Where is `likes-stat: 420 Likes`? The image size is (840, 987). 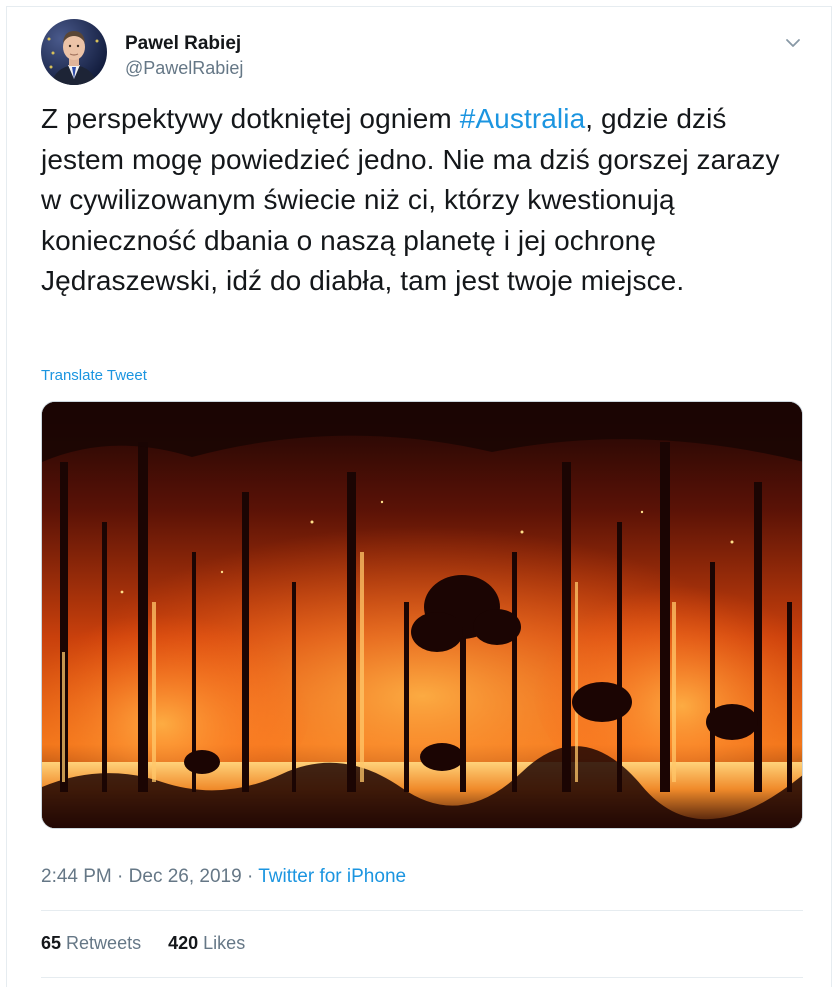
likes-stat: 420 Likes is located at coordinates (206, 943).